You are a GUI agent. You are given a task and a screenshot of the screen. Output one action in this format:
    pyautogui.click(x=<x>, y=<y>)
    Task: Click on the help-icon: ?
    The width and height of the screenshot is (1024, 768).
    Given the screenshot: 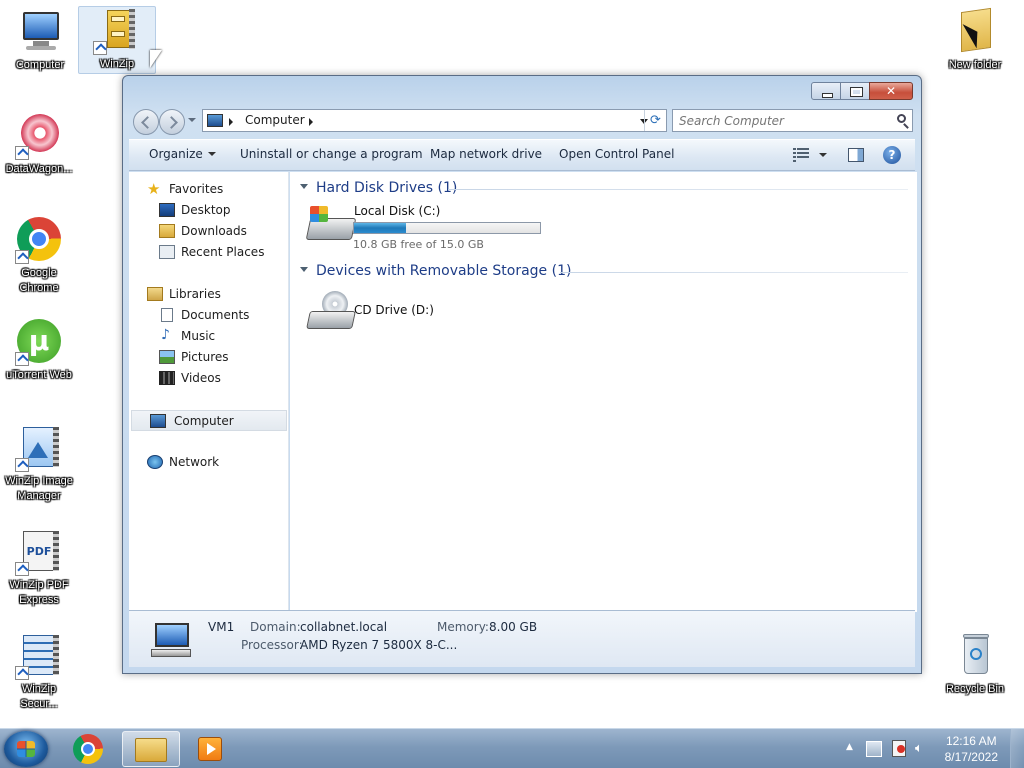 What is the action you would take?
    pyautogui.click(x=892, y=155)
    